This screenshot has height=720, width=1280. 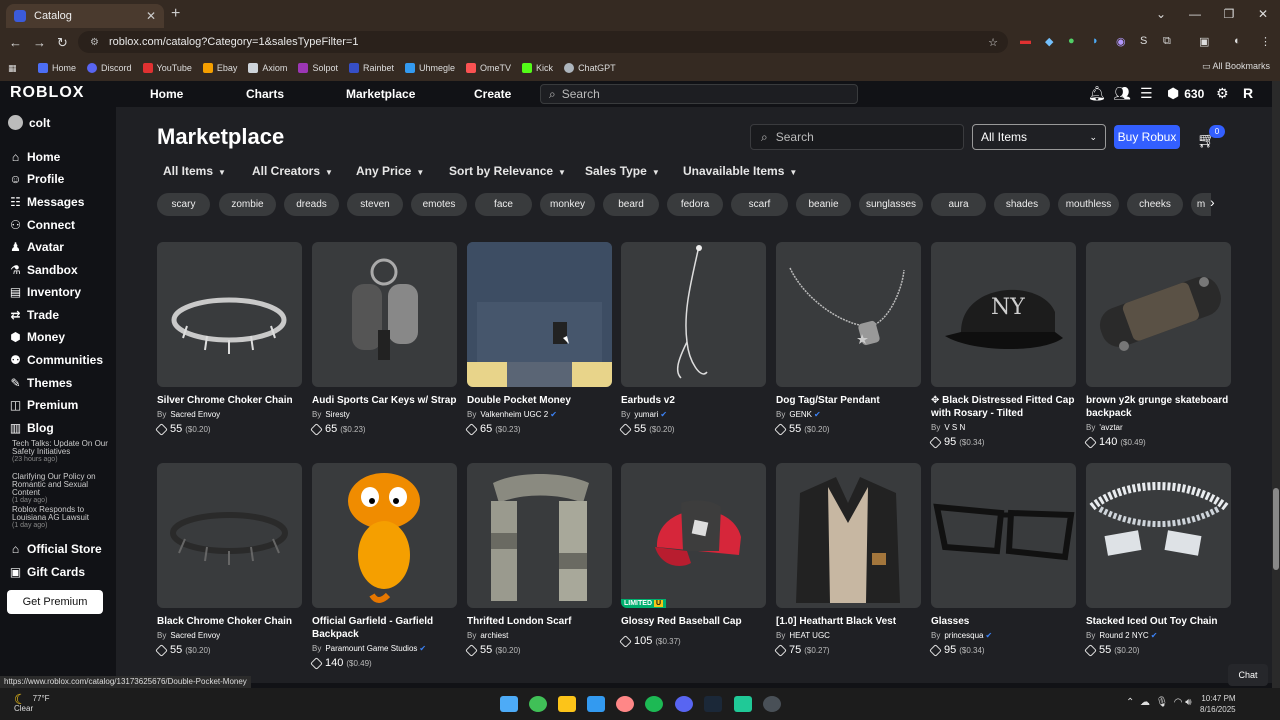 I want to click on item-creator: By yumari ✔, so click(x=693, y=414).